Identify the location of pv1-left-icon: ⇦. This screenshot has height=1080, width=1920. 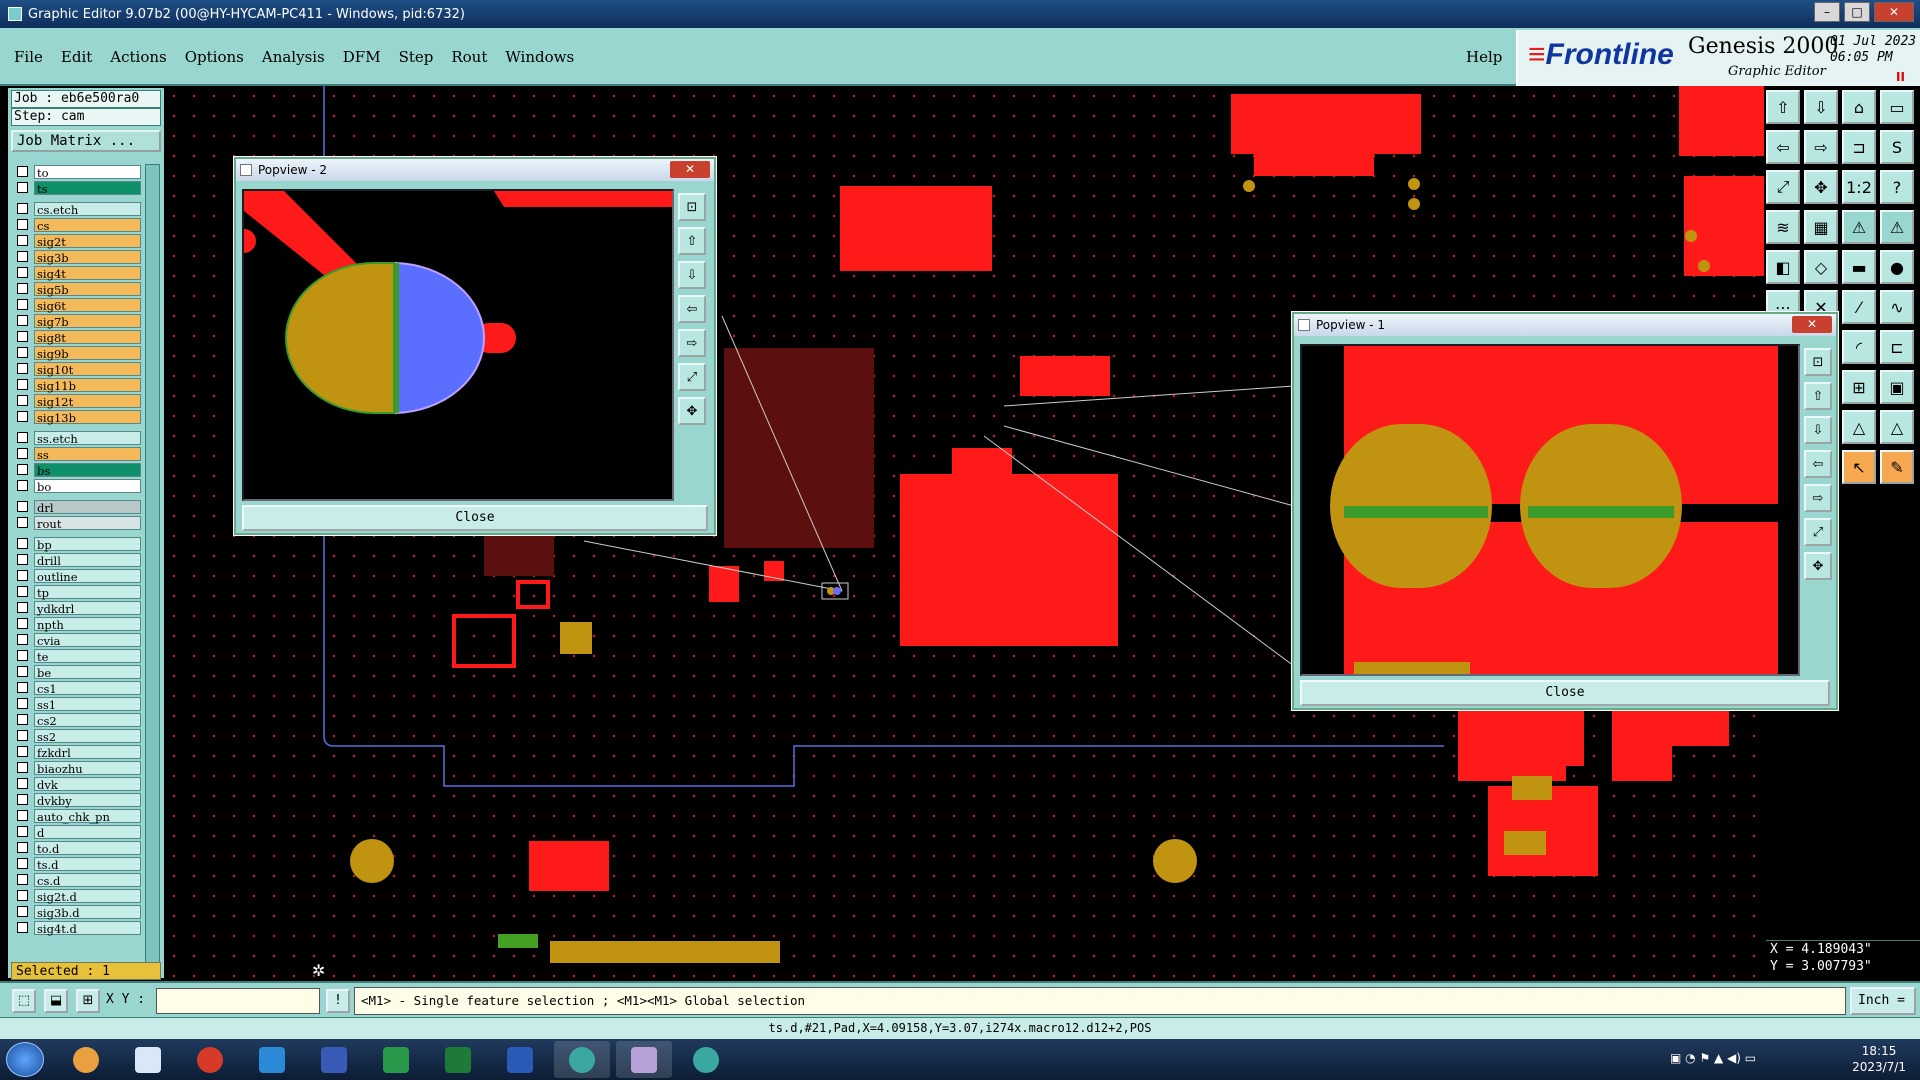
(1818, 464).